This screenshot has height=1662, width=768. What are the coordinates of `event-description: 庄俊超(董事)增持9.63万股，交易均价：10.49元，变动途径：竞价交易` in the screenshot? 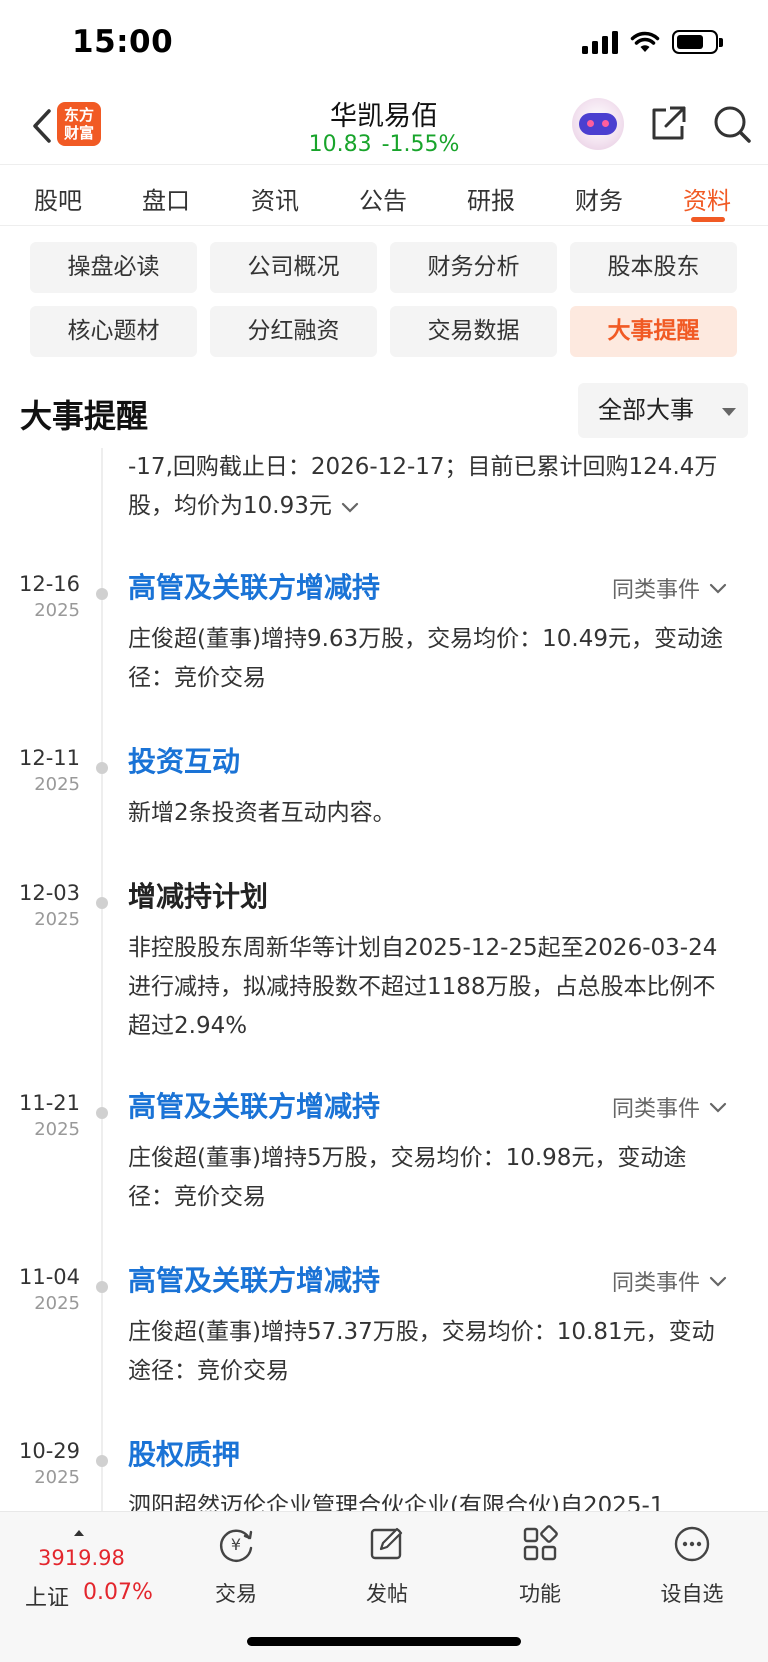 It's located at (426, 658).